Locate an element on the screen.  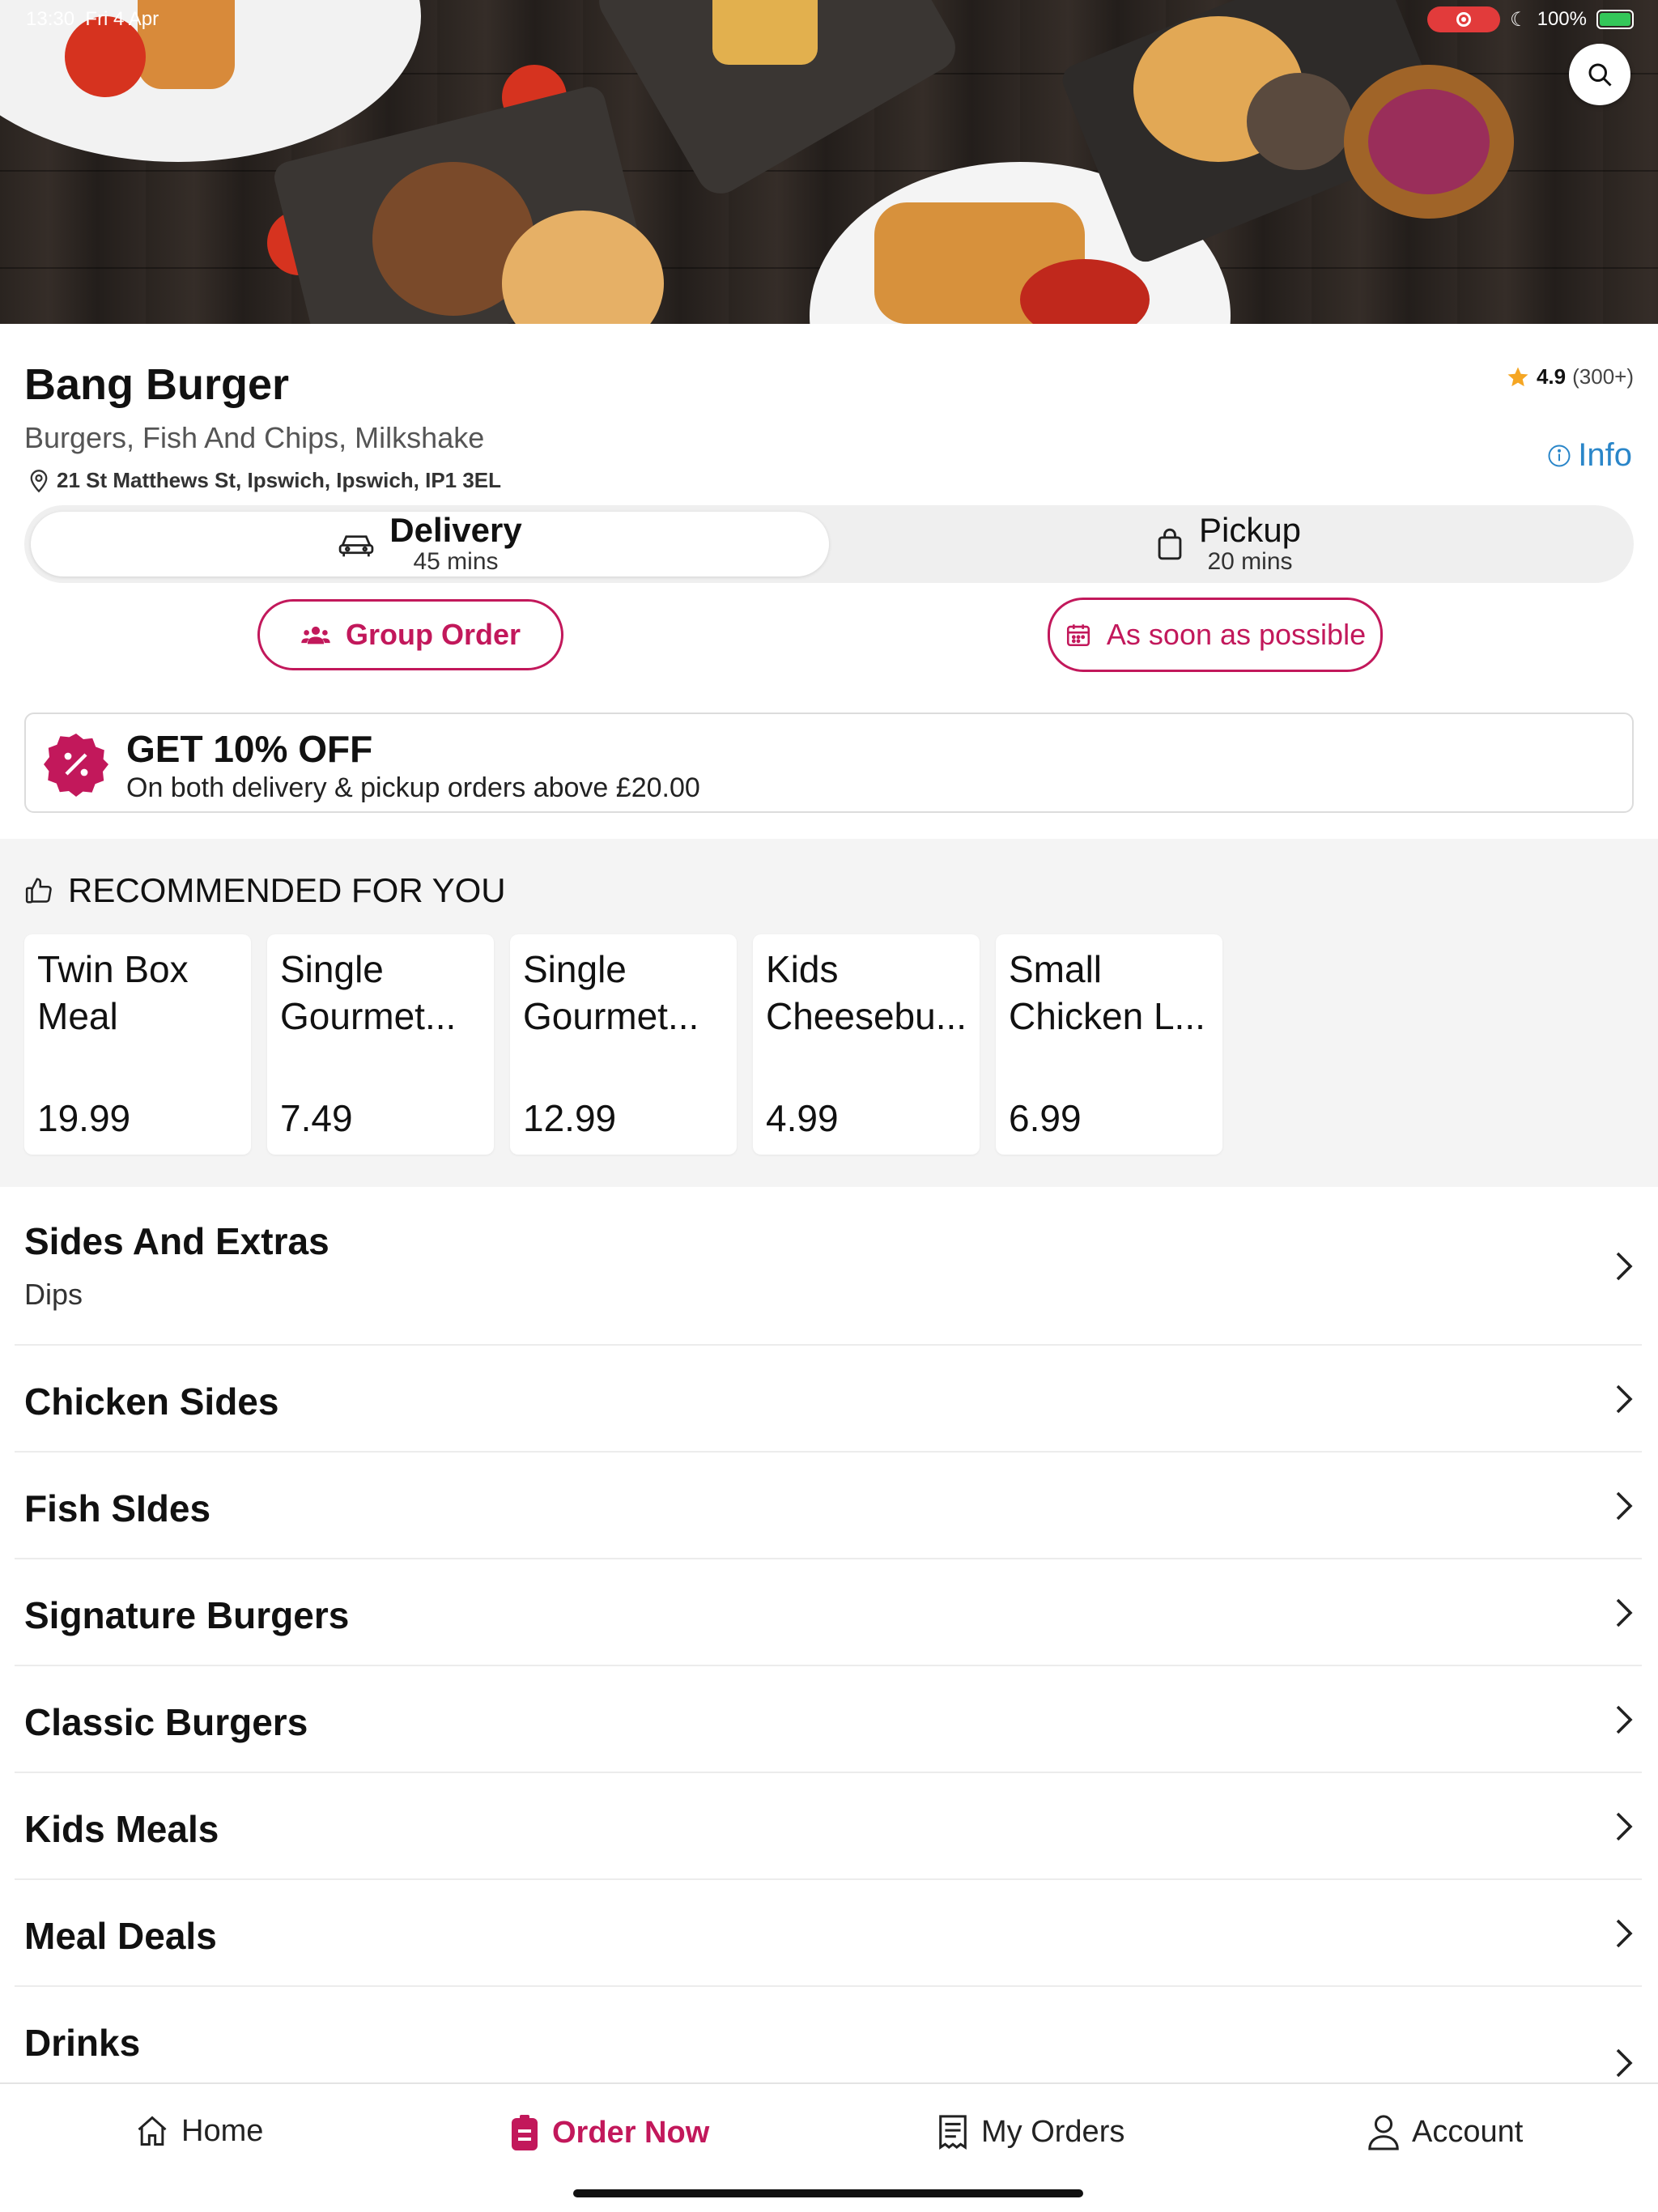
category-name: Fish SIdes is located at coordinates (117, 1508).